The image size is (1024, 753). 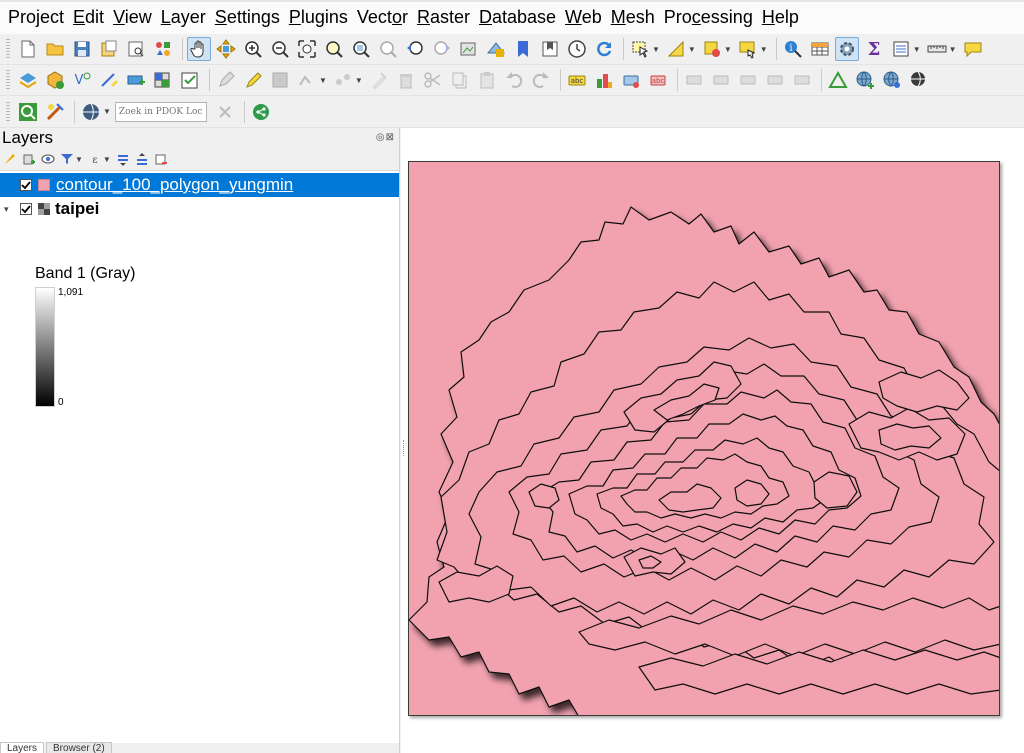 What do you see at coordinates (433, 80) in the screenshot?
I see `cut-features-button` at bounding box center [433, 80].